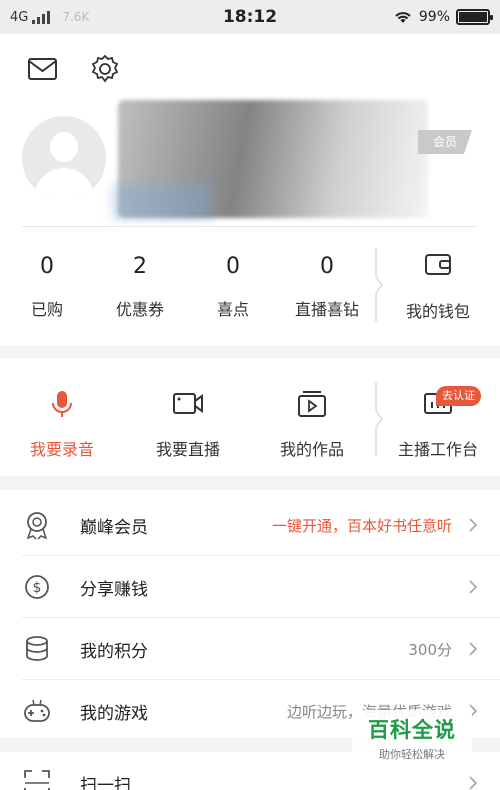  I want to click on mail-icon, so click(43, 69).